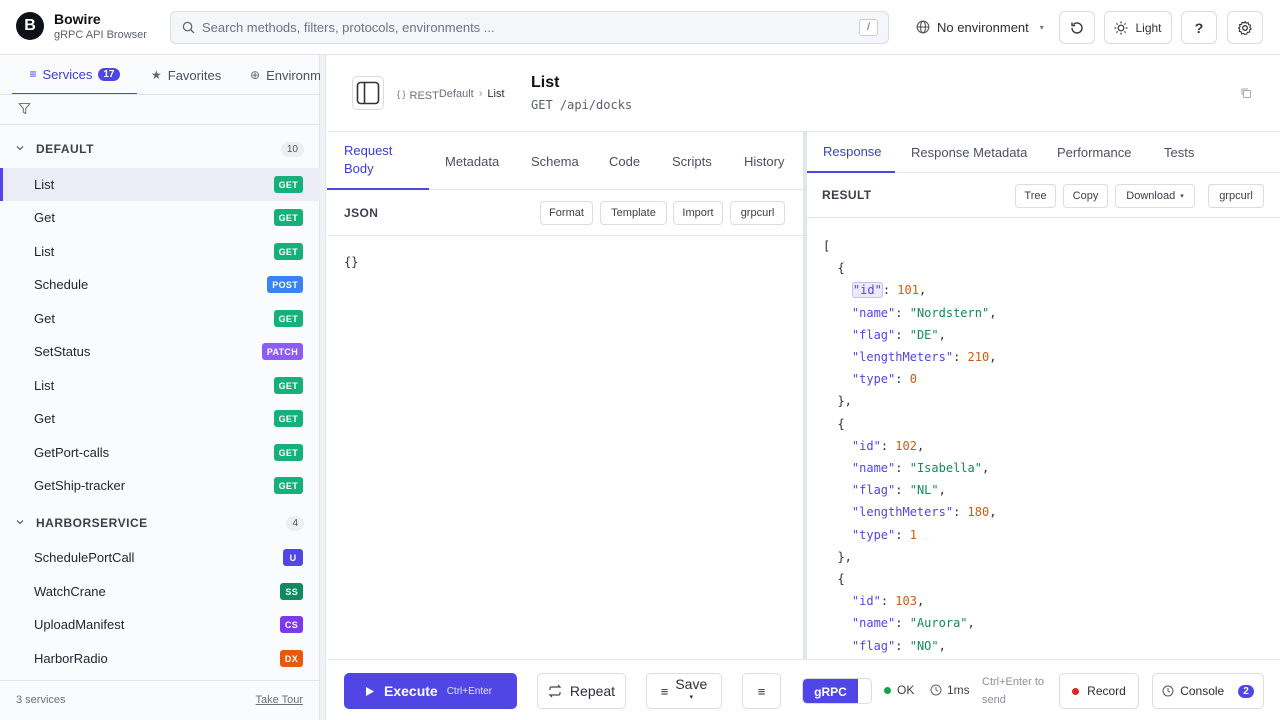 The image size is (1280, 720). I want to click on tab-schema: Schema, so click(555, 161).